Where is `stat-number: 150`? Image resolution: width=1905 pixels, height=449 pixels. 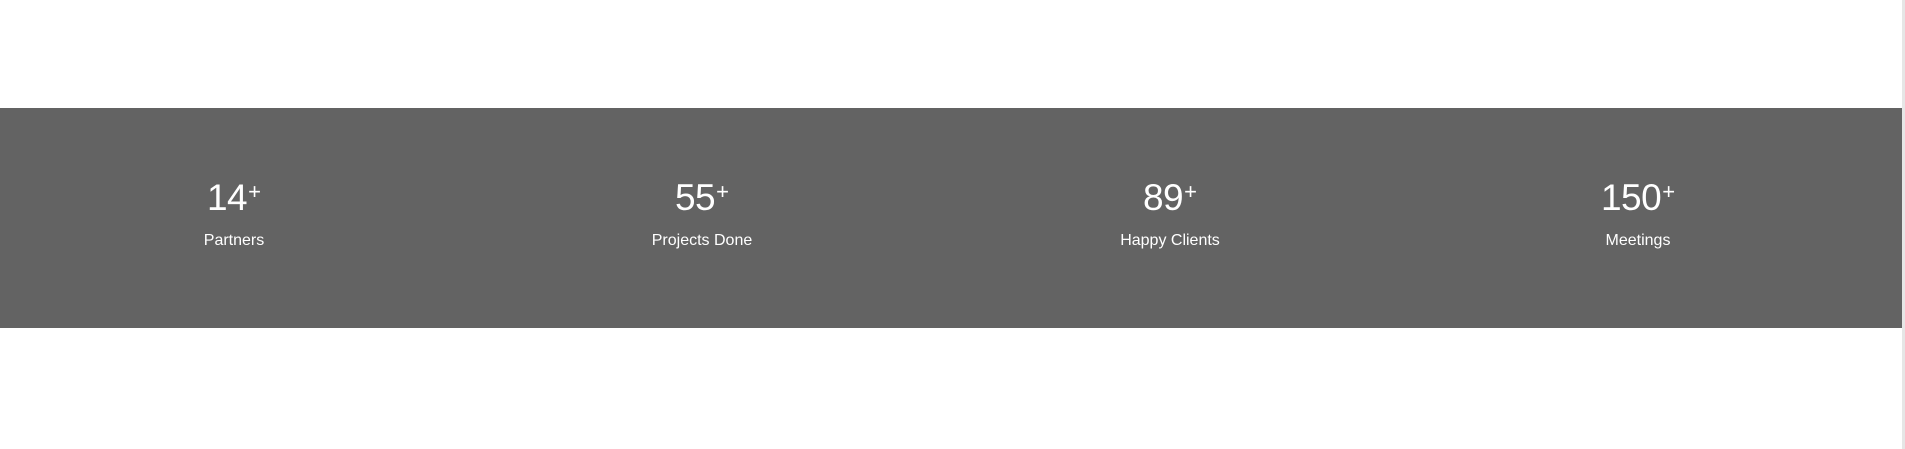
stat-number: 150 is located at coordinates (1631, 197).